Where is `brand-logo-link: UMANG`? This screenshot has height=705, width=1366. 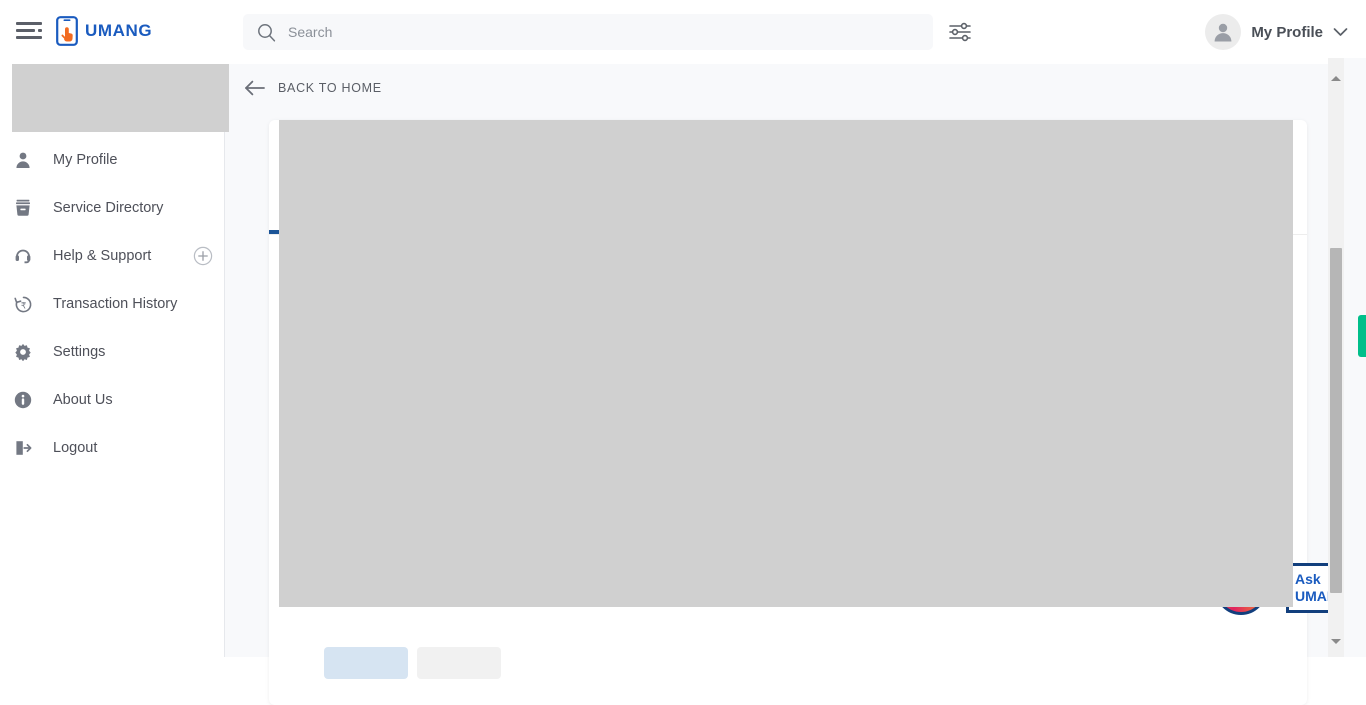
brand-logo-link: UMANG is located at coordinates (104, 31).